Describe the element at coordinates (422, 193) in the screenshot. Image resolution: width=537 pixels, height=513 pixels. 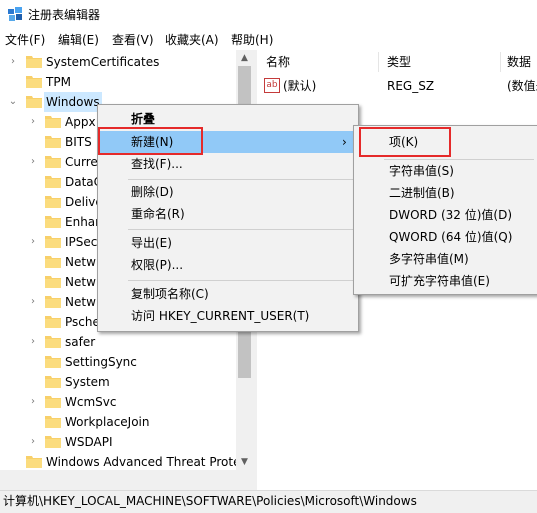
I see `submenu-item-binary-value: 二进制值(B)` at that location.